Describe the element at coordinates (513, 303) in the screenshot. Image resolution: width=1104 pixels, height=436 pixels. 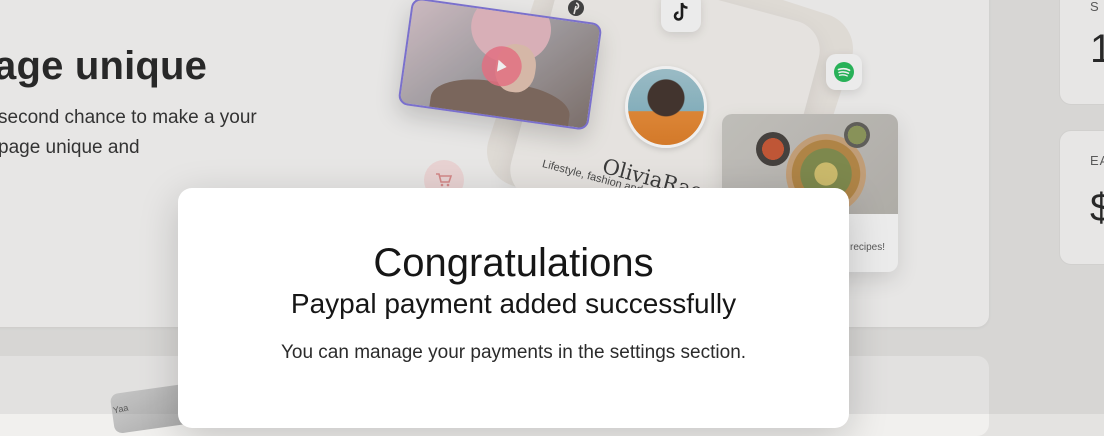
I see `modal-subtitle: Paypal payment added successfully` at that location.